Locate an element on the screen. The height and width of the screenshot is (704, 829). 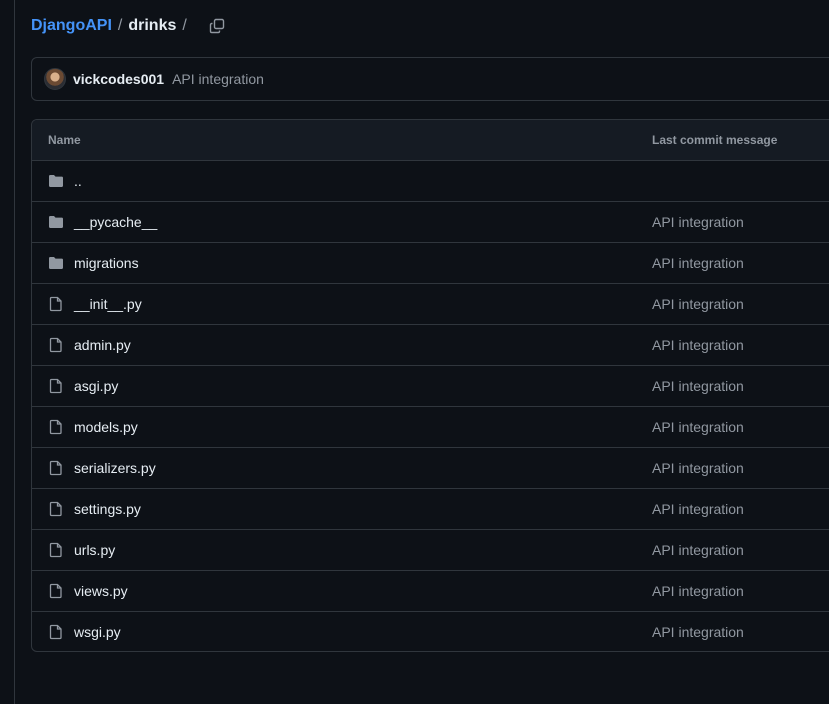
left-rail is located at coordinates (7, 352).